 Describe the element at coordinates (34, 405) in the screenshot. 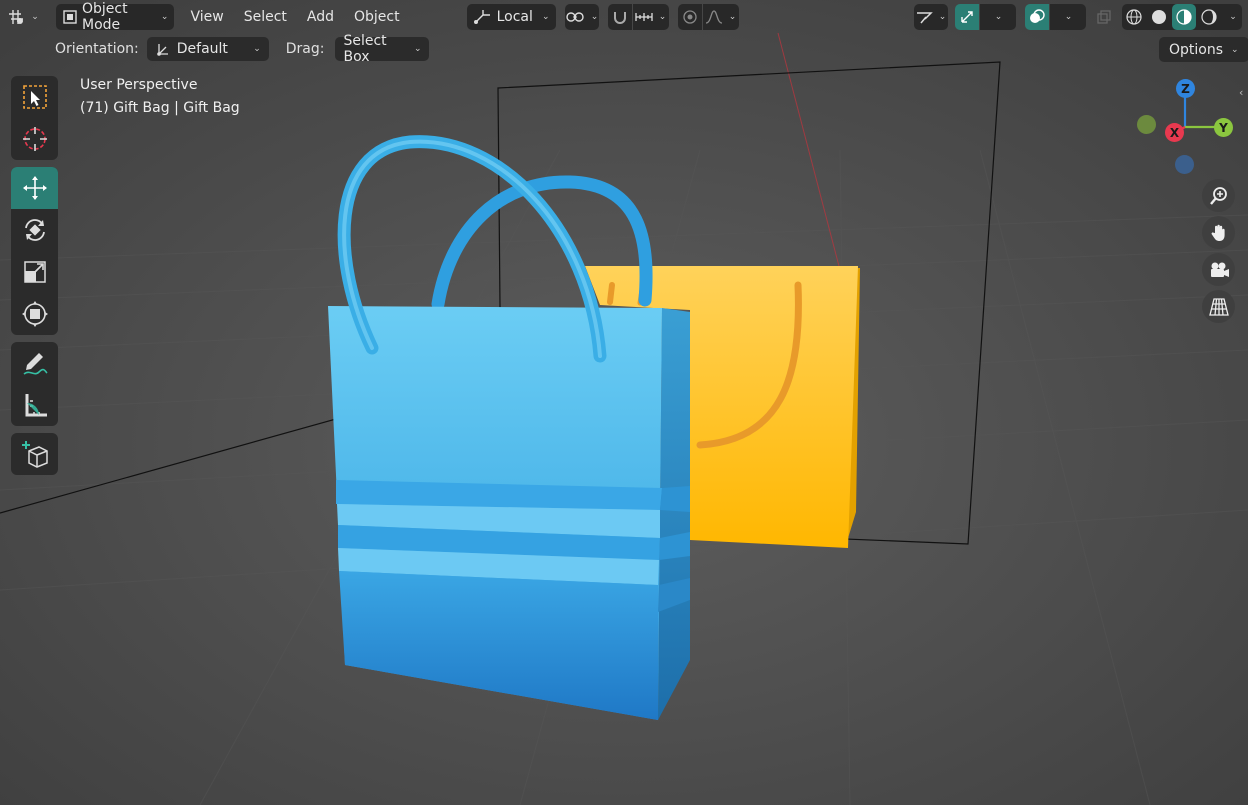

I see `tool-measure` at that location.